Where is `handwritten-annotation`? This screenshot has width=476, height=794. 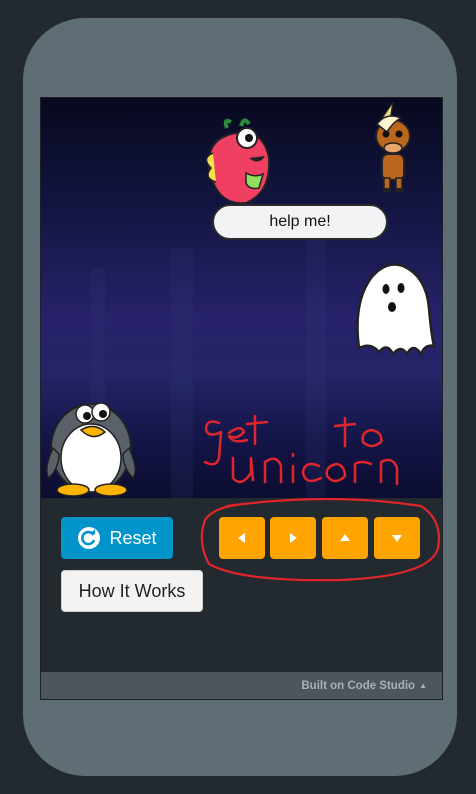
handwritten-annotation is located at coordinates (301, 450).